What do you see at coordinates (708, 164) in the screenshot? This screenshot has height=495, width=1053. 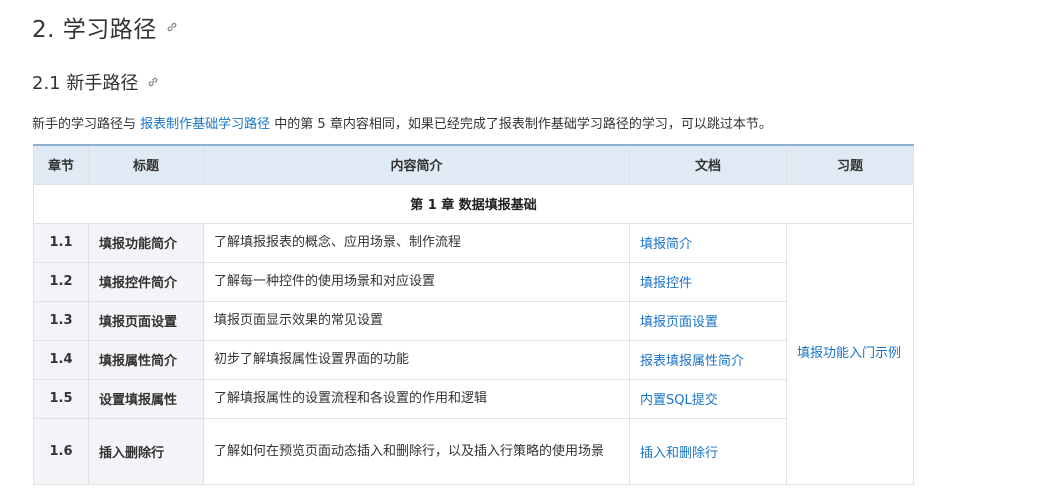 I see `header-doc: 文档` at bounding box center [708, 164].